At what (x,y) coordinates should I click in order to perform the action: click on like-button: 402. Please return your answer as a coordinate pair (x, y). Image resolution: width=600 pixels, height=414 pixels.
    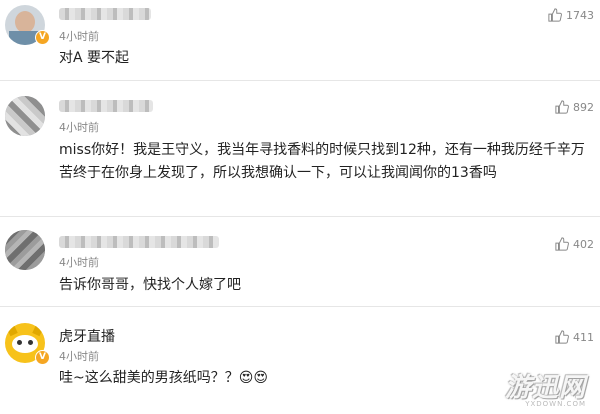
    Looking at the image, I should click on (574, 244).